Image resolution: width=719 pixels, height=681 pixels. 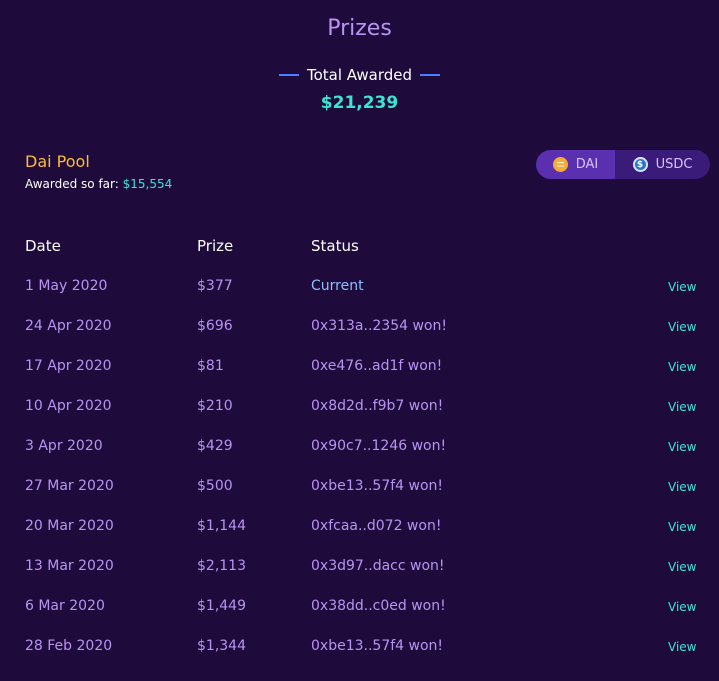 I want to click on token-toggle: DAI $ USDC, so click(x=623, y=164).